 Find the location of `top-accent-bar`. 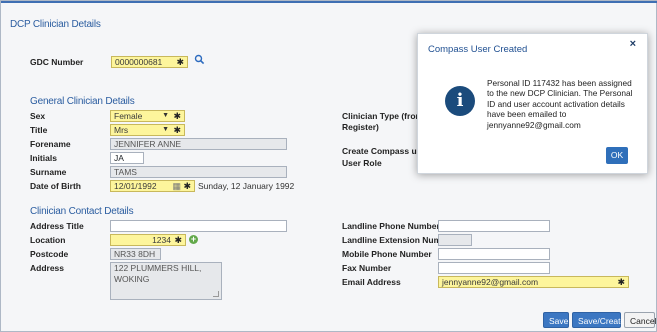

top-accent-bar is located at coordinates (329, 2).